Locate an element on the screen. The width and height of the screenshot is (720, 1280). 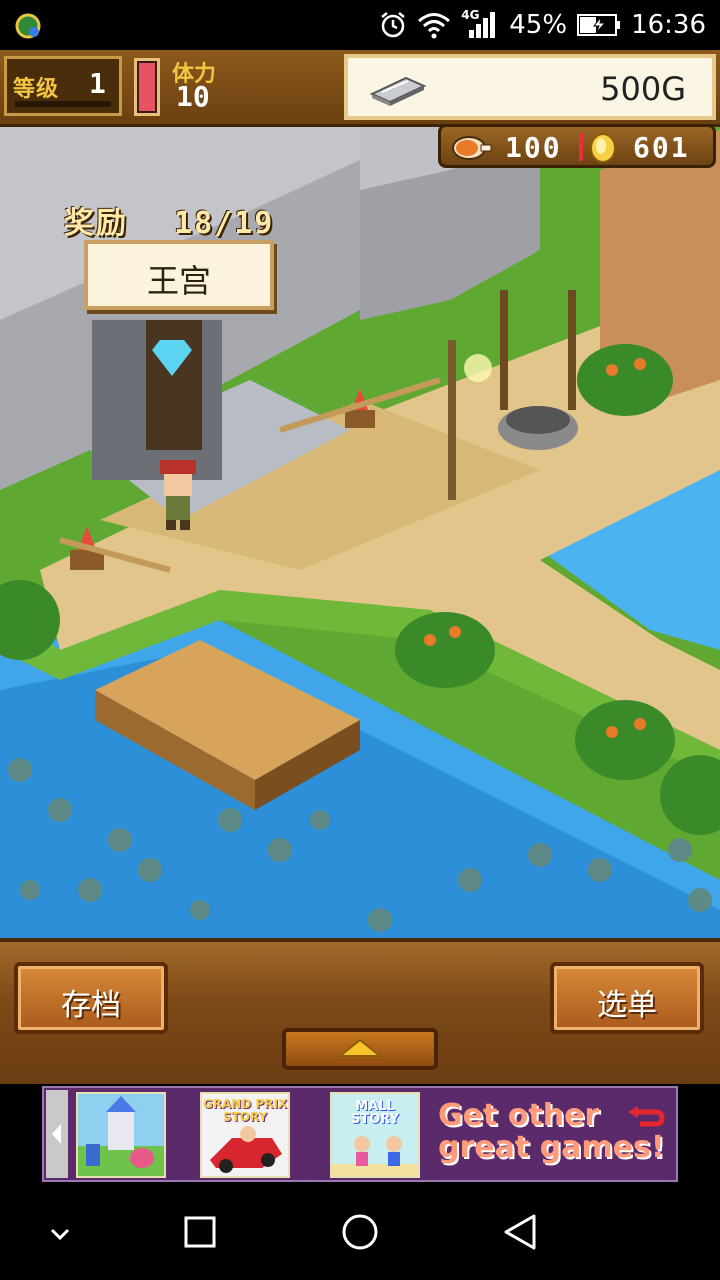
ad-prev-button is located at coordinates (57, 1134).